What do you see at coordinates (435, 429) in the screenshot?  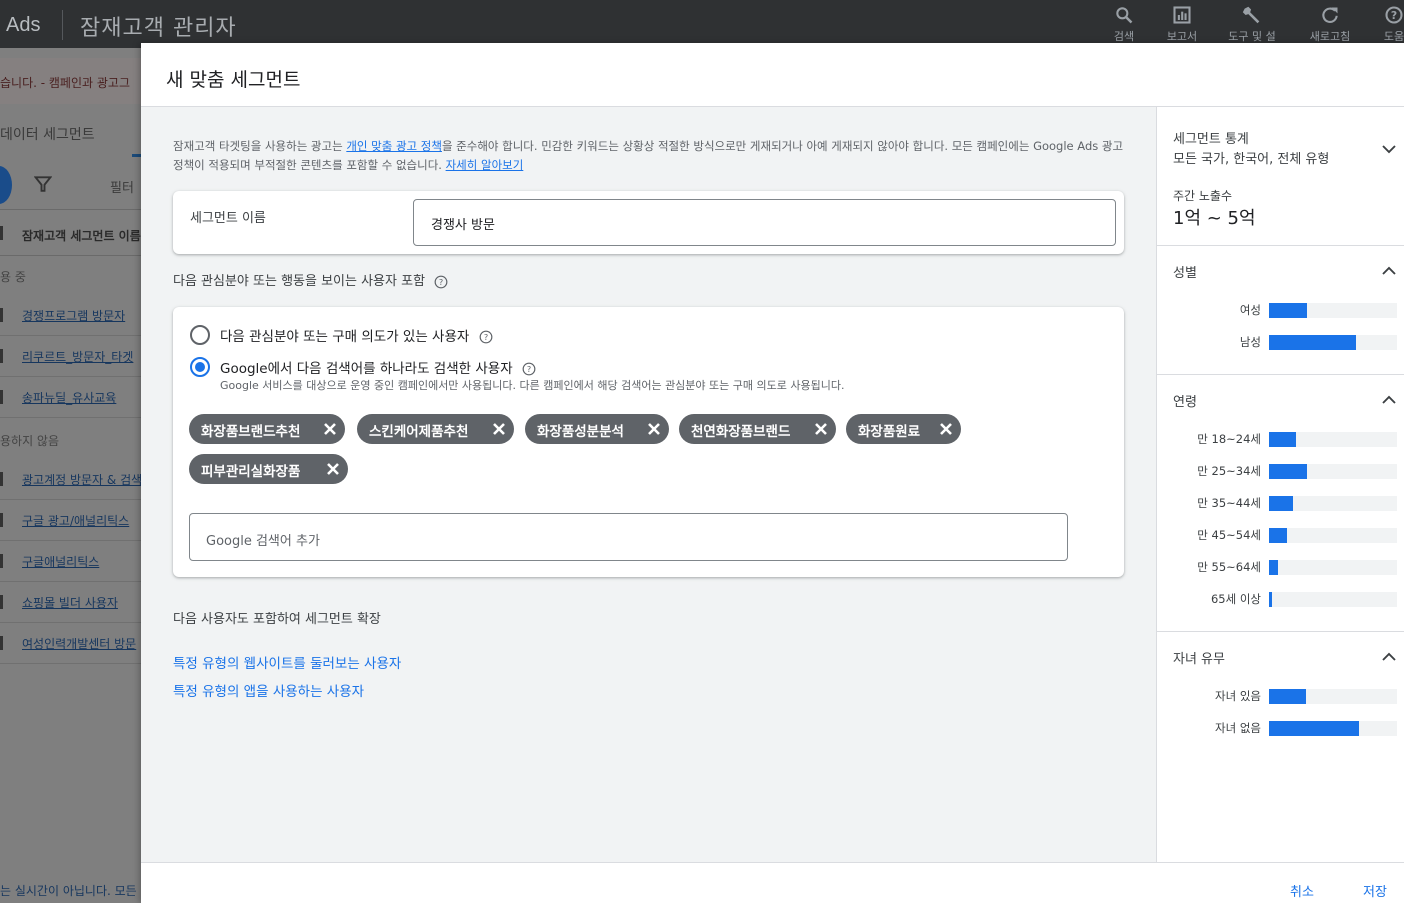 I see `keyword-chip: 스킨케어제품추천` at bounding box center [435, 429].